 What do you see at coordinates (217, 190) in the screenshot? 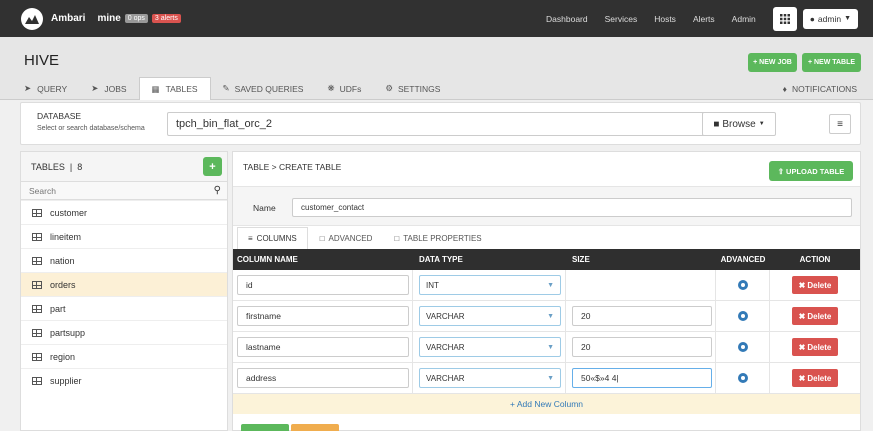
I see `search-icon: ⚲` at bounding box center [217, 190].